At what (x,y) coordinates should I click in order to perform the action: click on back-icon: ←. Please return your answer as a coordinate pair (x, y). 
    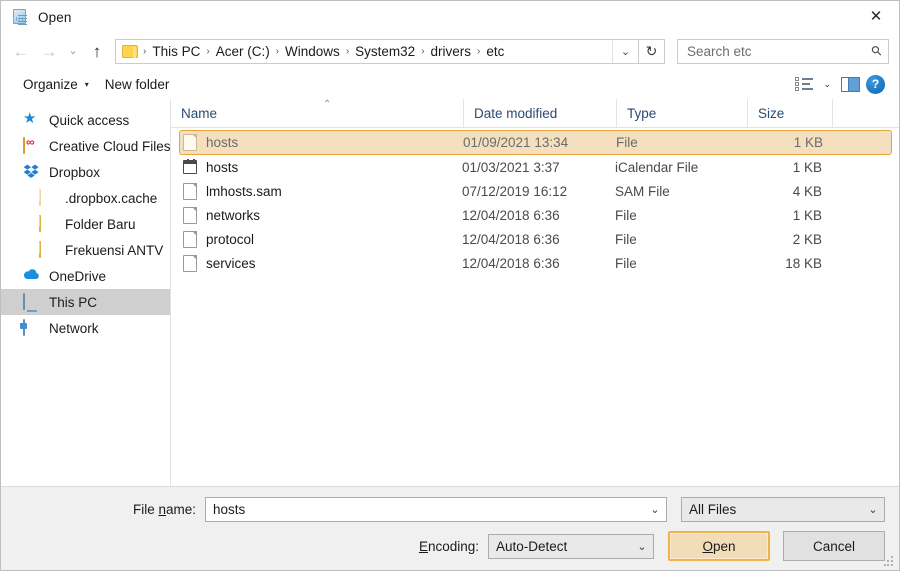
    Looking at the image, I should click on (21, 51).